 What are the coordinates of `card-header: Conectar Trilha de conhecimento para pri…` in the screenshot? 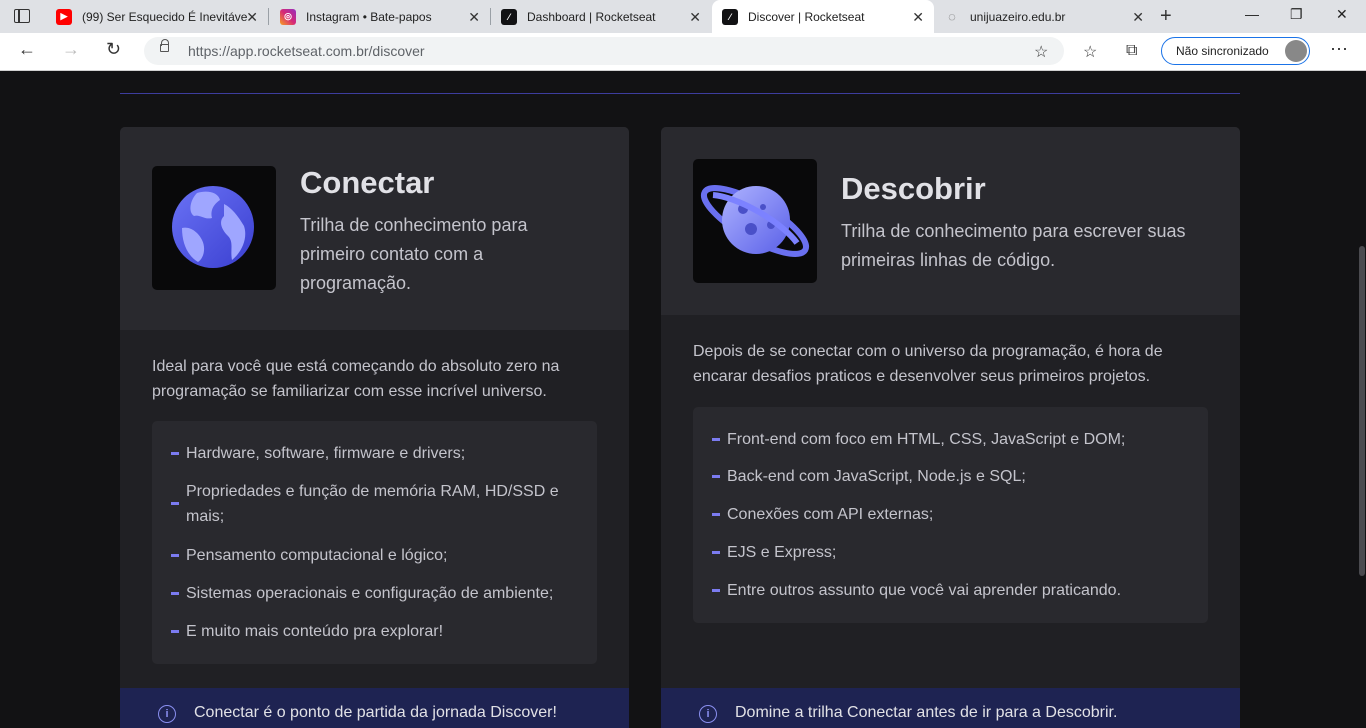 It's located at (374, 228).